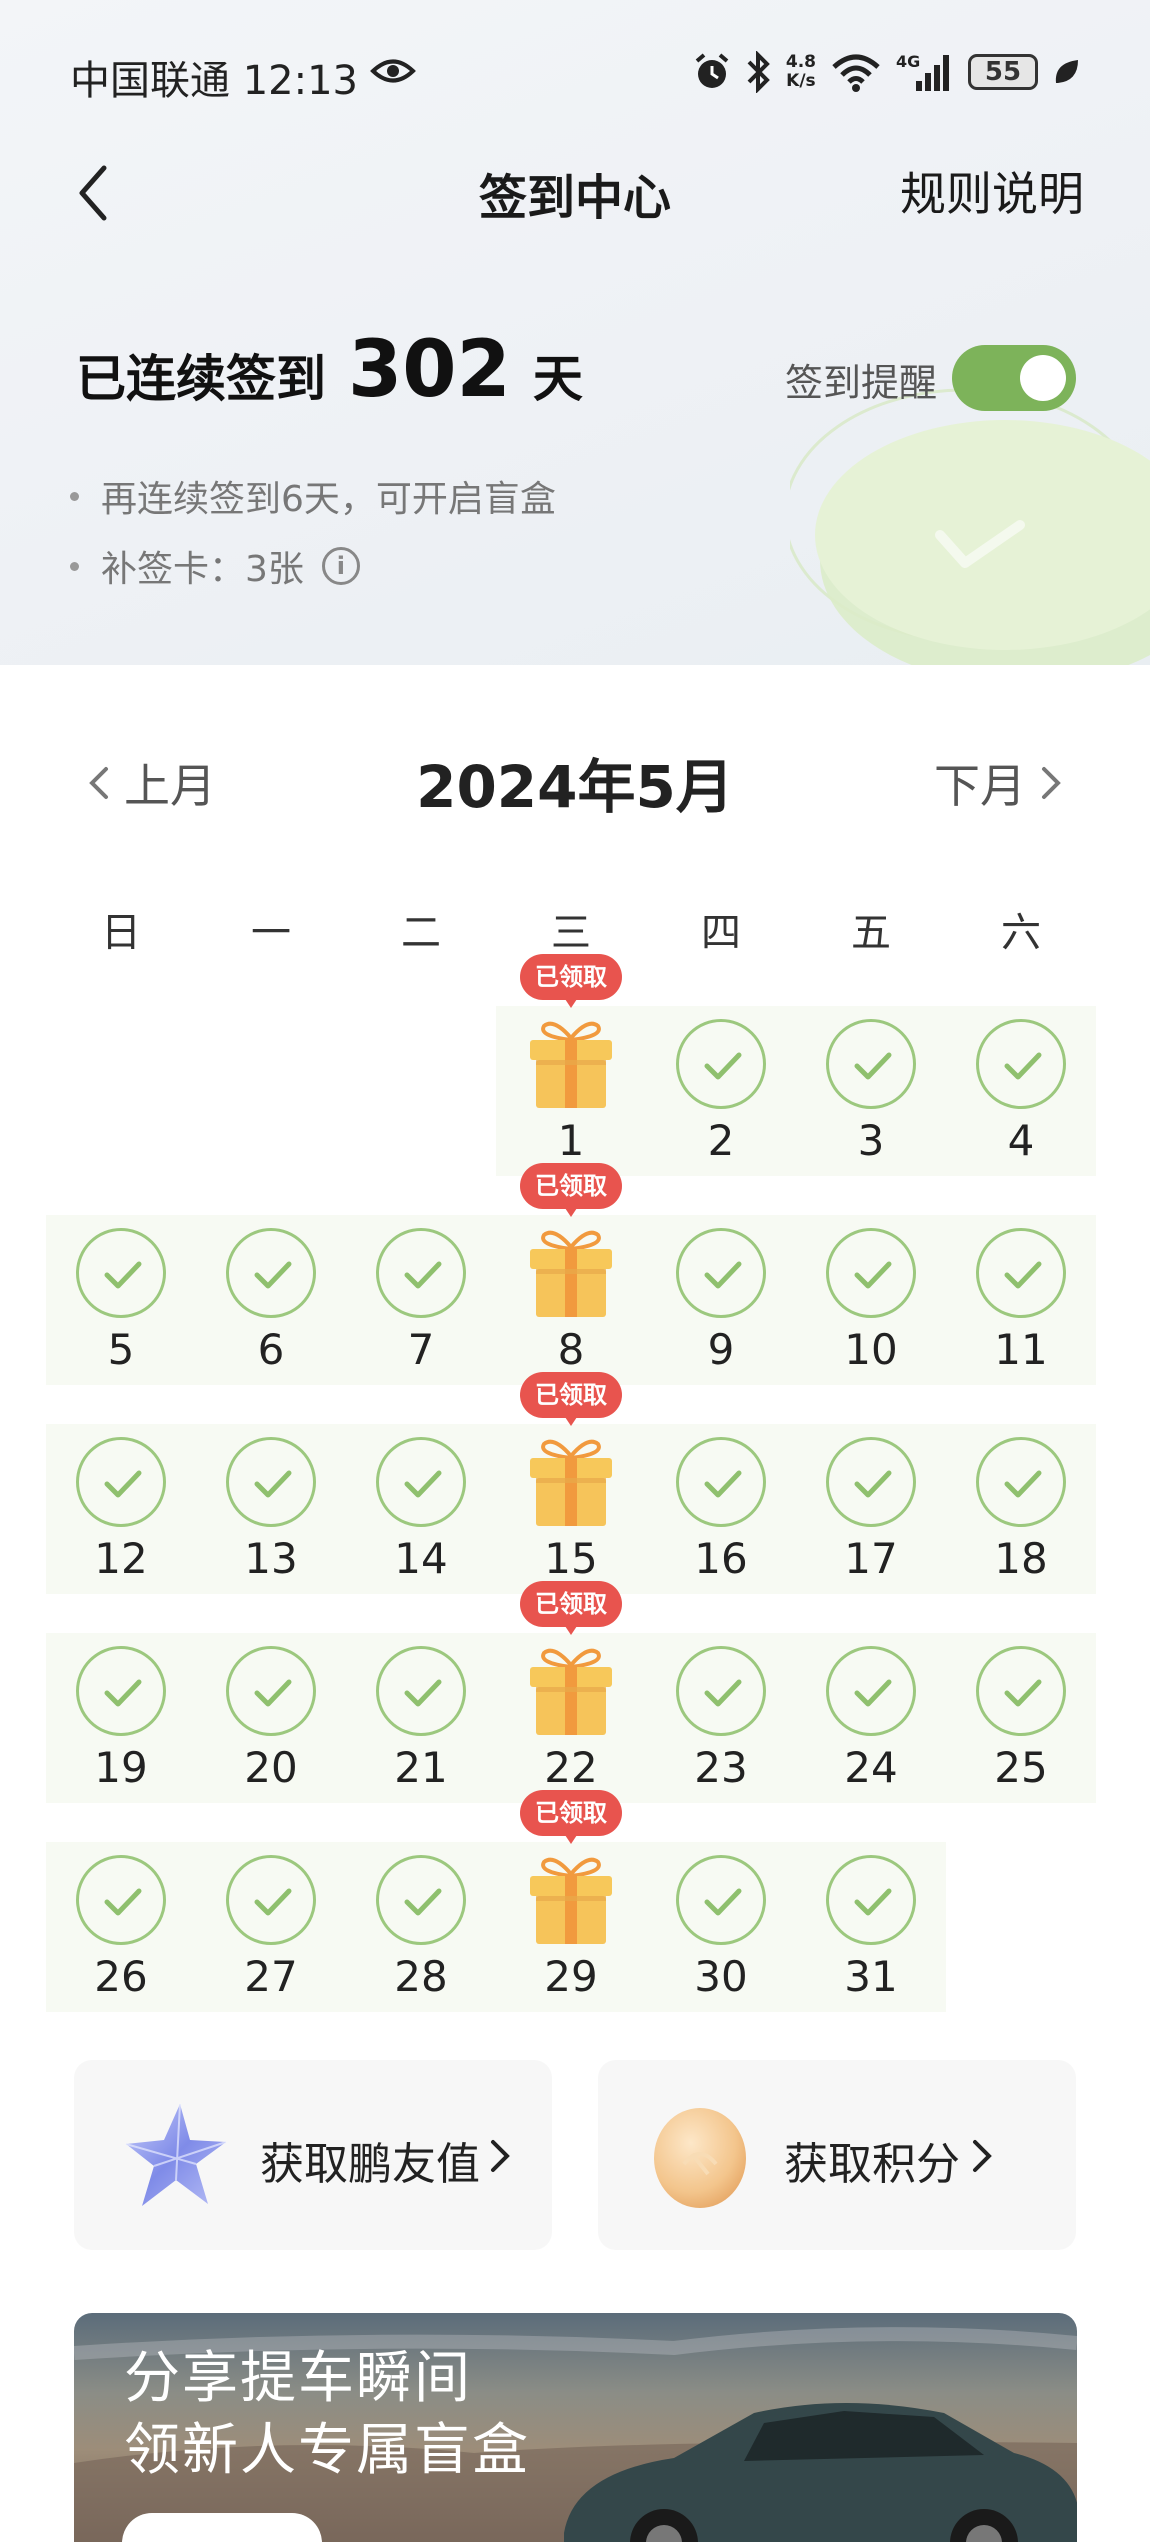 The height and width of the screenshot is (2542, 1150). What do you see at coordinates (571, 1349) in the screenshot?
I see `day-number: 8` at bounding box center [571, 1349].